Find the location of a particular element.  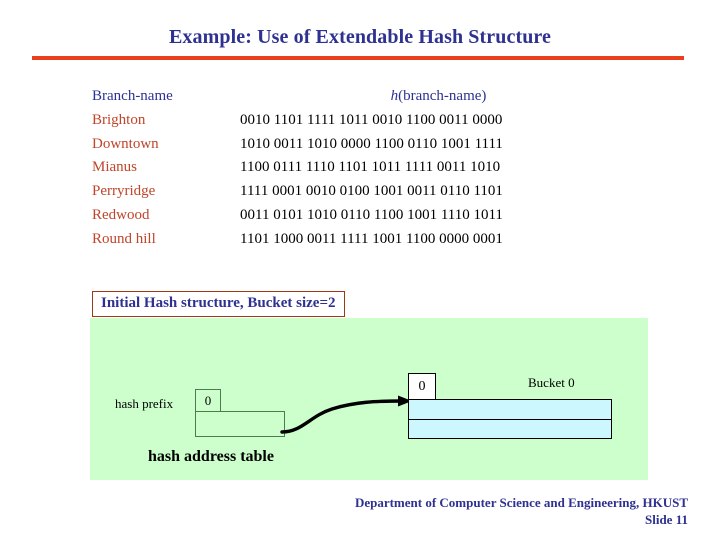

cell-hash-value: 1100 0111 1110 1101 1011 1111 0011 1010 is located at coordinates (370, 167).